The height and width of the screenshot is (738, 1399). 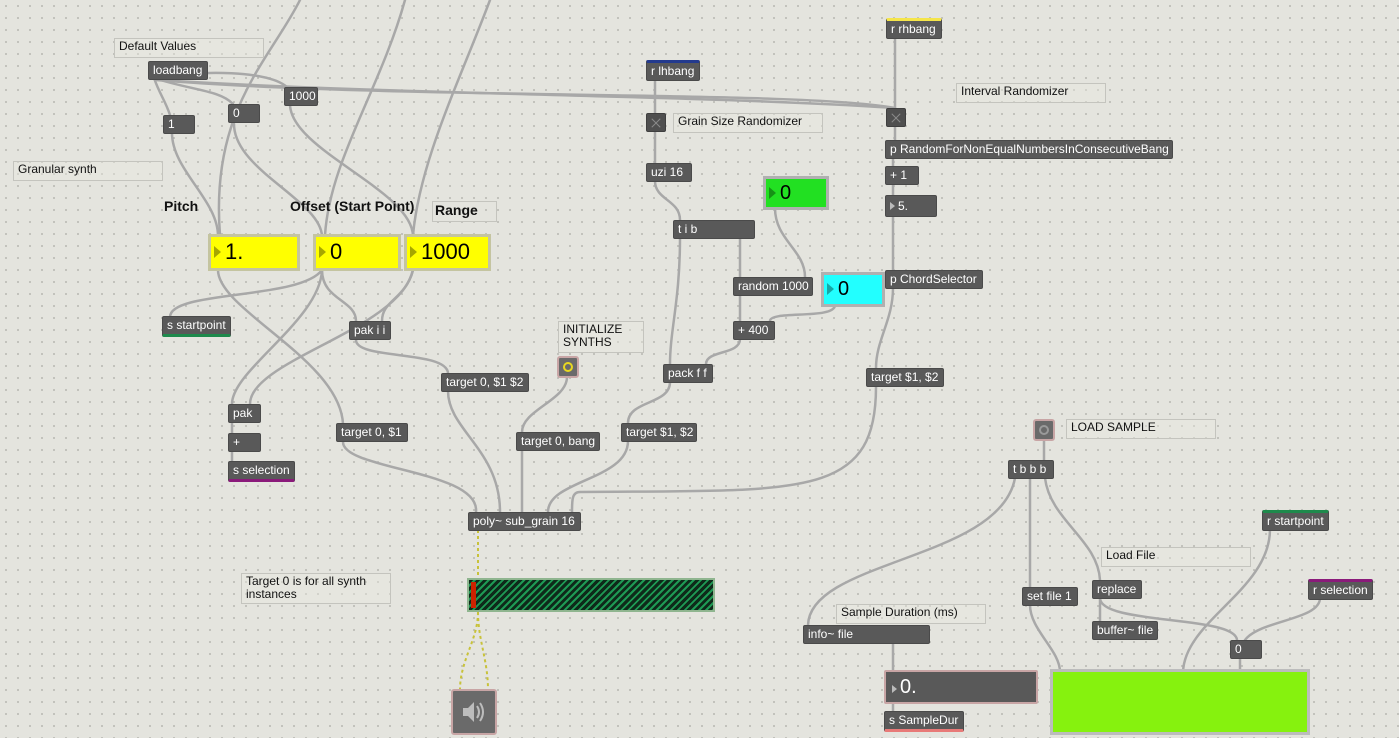 I want to click on receive-selection: r selection, so click(x=1340, y=589).